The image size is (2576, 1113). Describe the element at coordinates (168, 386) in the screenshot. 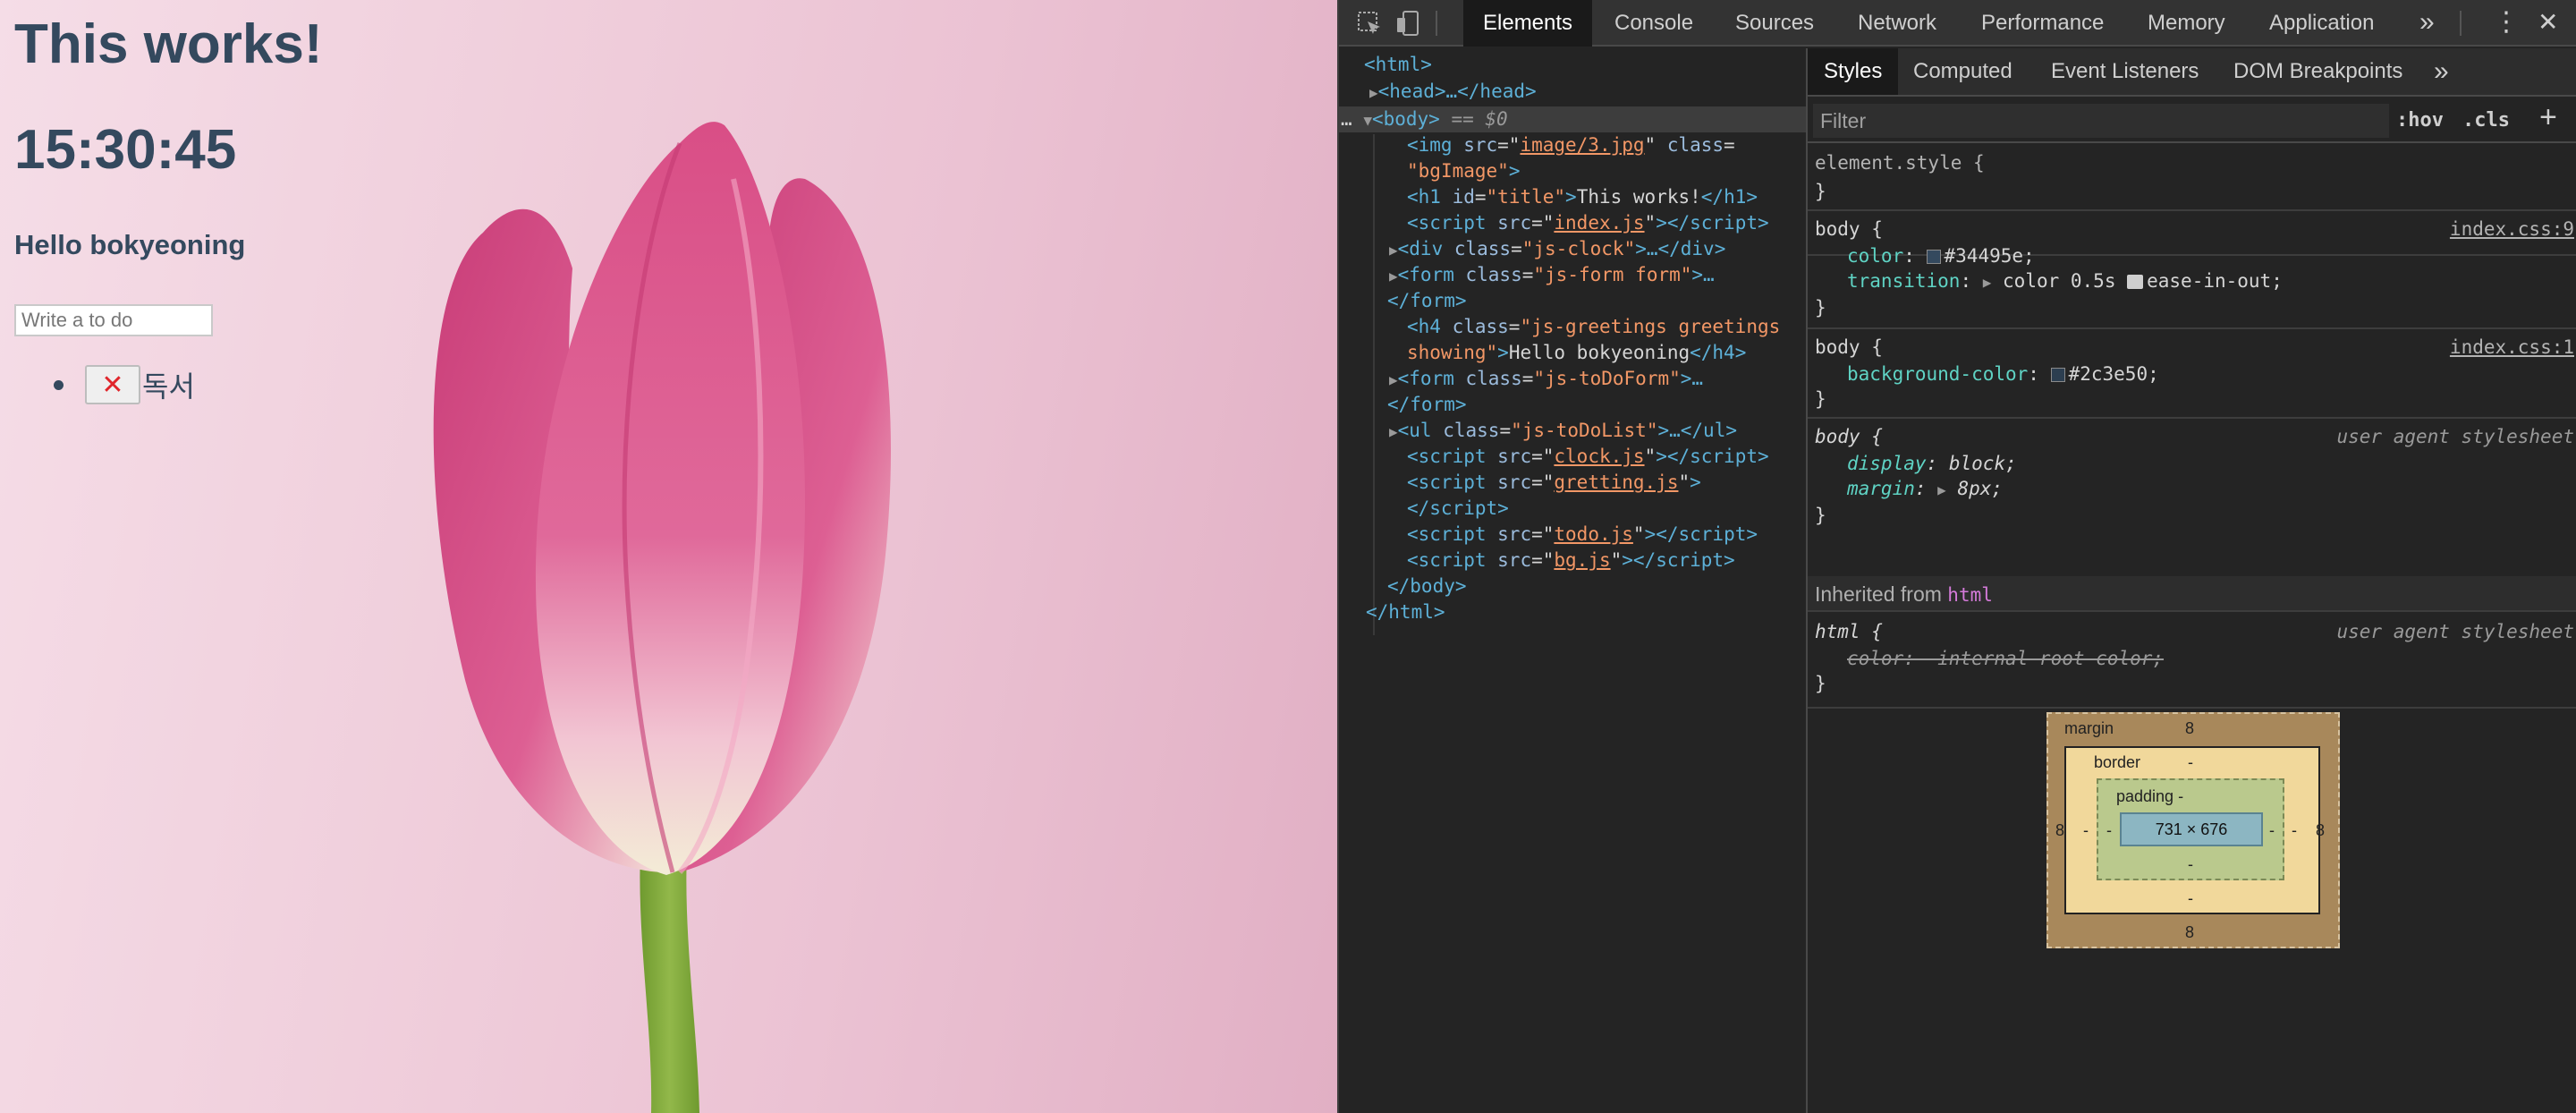

I see `todo-text: 독서` at that location.